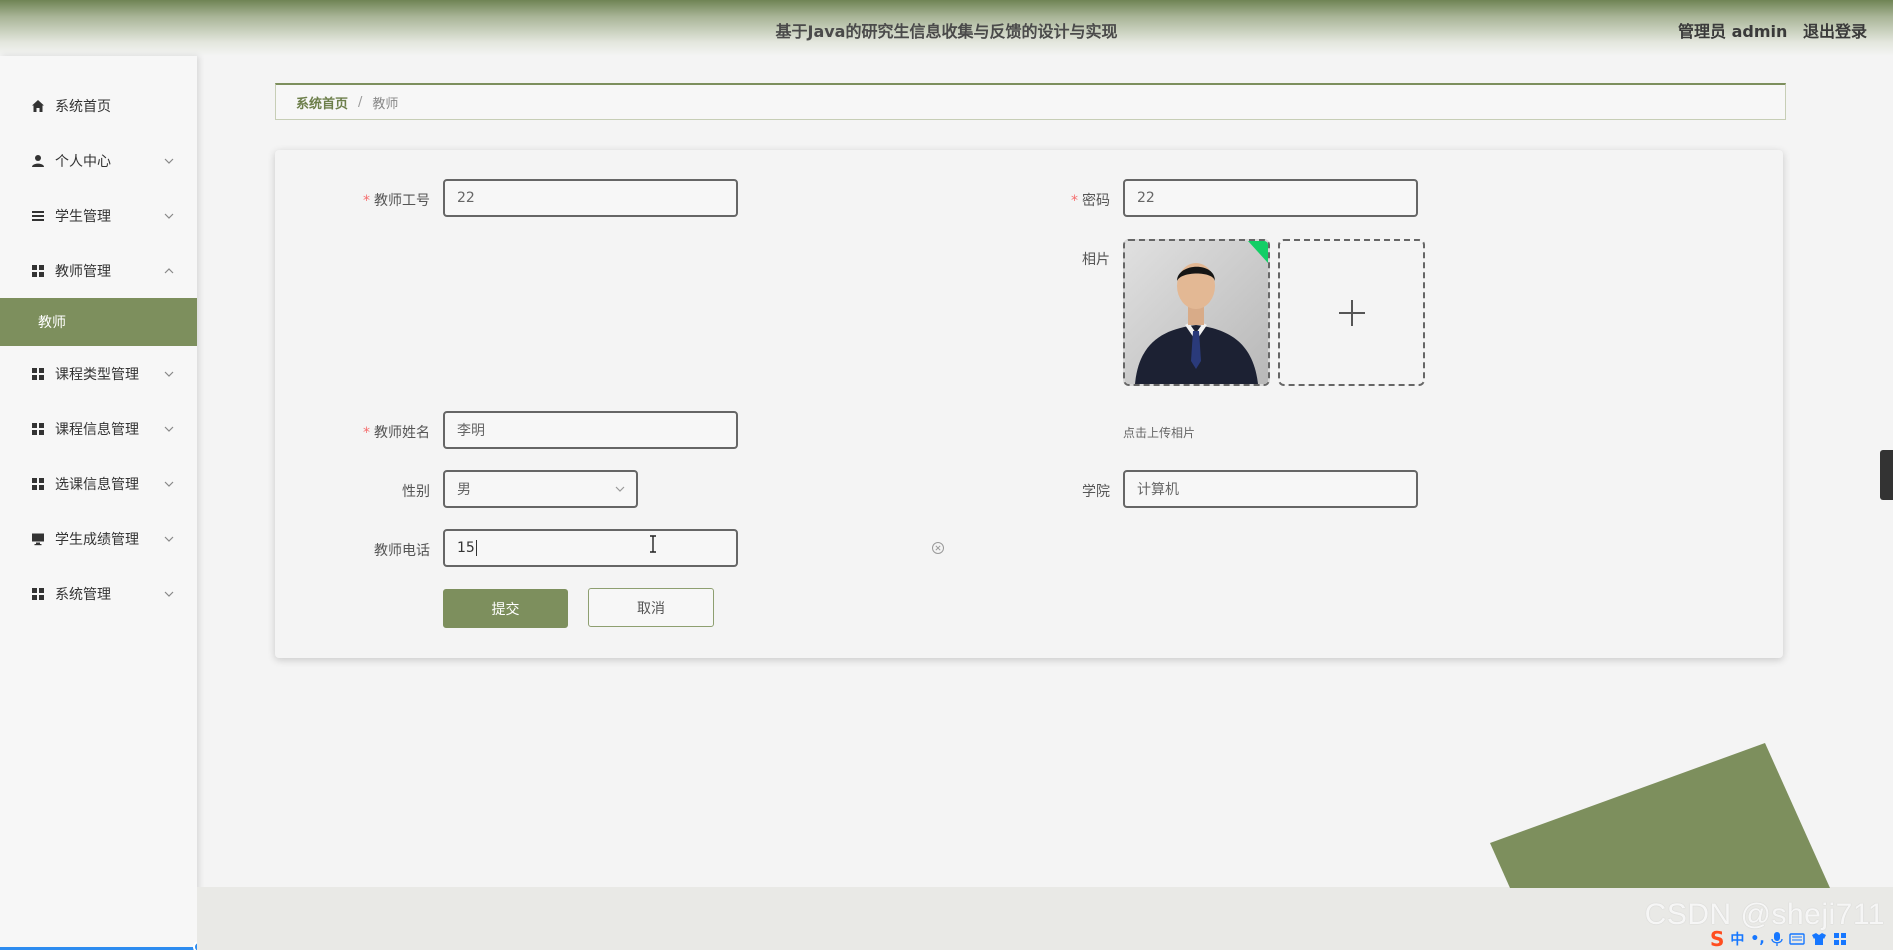  I want to click on sidebar-item-course-types: 课程类型管理, so click(98, 373).